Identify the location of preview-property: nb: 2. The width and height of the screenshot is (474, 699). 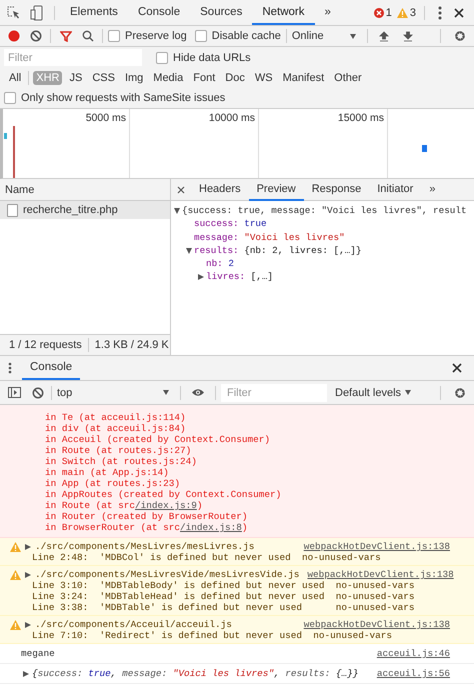
(220, 263).